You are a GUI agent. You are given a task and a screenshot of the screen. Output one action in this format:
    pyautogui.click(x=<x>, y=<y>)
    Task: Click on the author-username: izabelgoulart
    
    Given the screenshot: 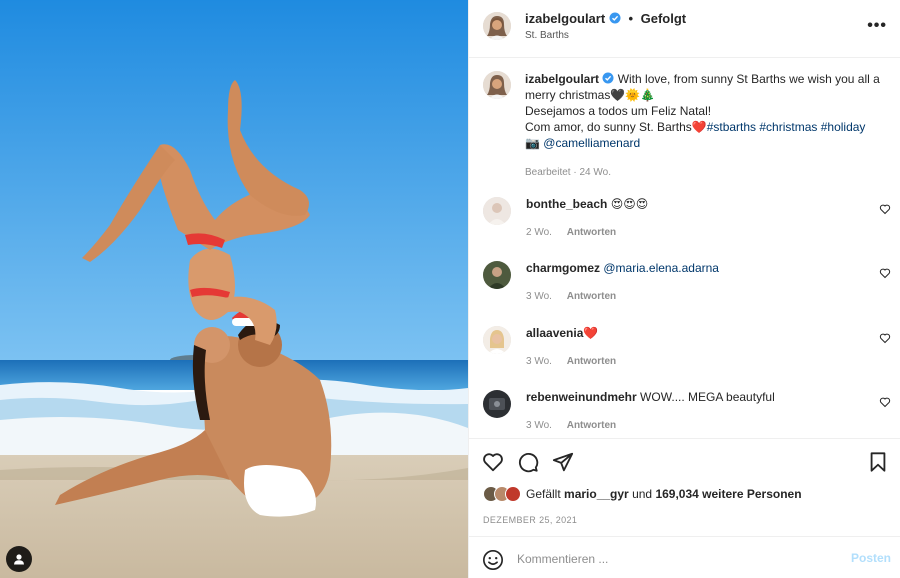 What is the action you would take?
    pyautogui.click(x=565, y=18)
    